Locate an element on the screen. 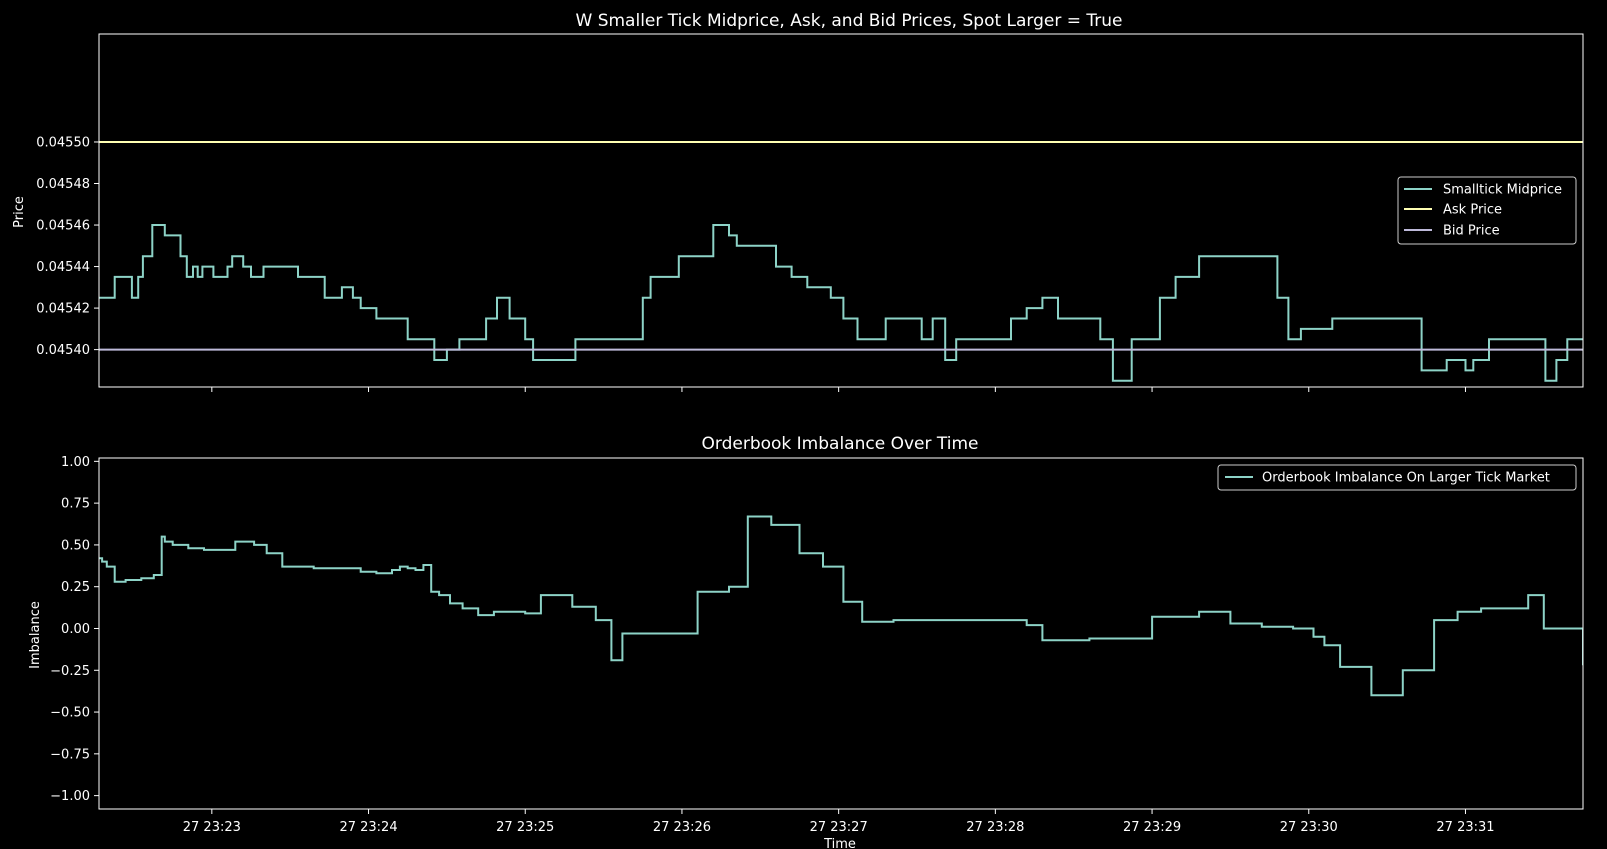 This screenshot has height=849, width=1607. price-y-tick-label: 0.04544 is located at coordinates (63, 267).